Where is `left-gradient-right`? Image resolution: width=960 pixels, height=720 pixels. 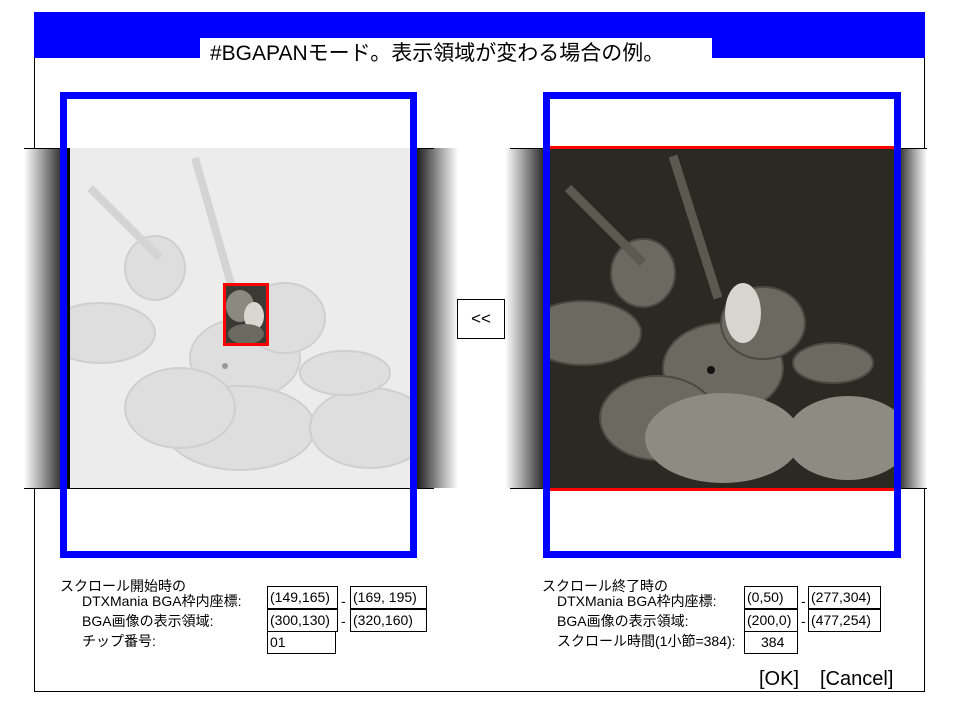
left-gradient-right is located at coordinates (435, 318).